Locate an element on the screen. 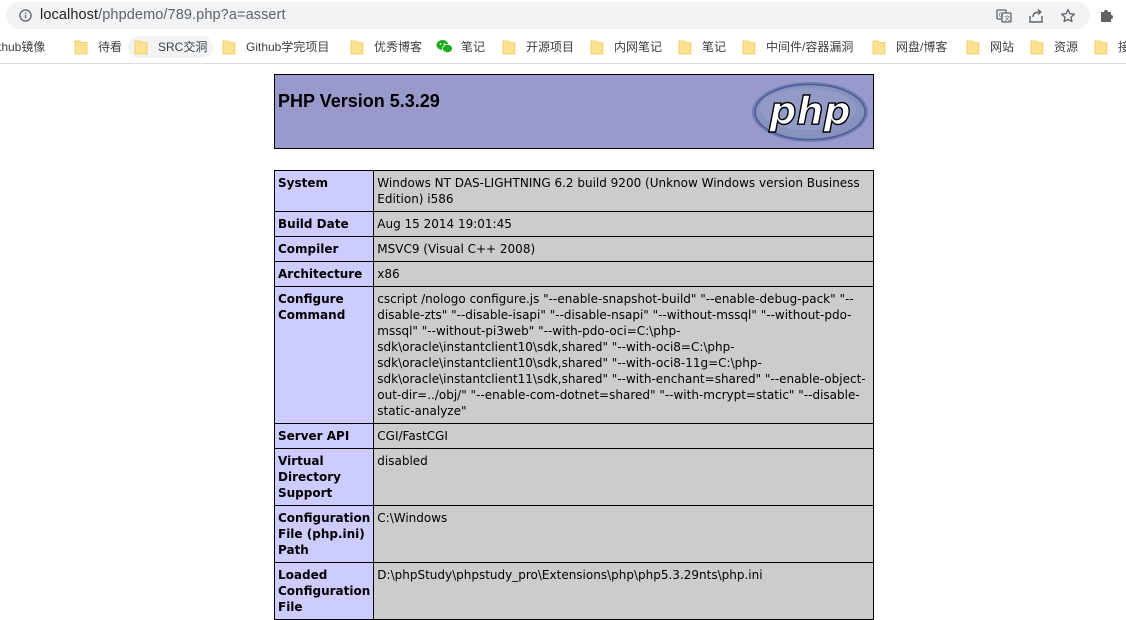  table-row: Virtual Directory Support disabled is located at coordinates (573, 477).